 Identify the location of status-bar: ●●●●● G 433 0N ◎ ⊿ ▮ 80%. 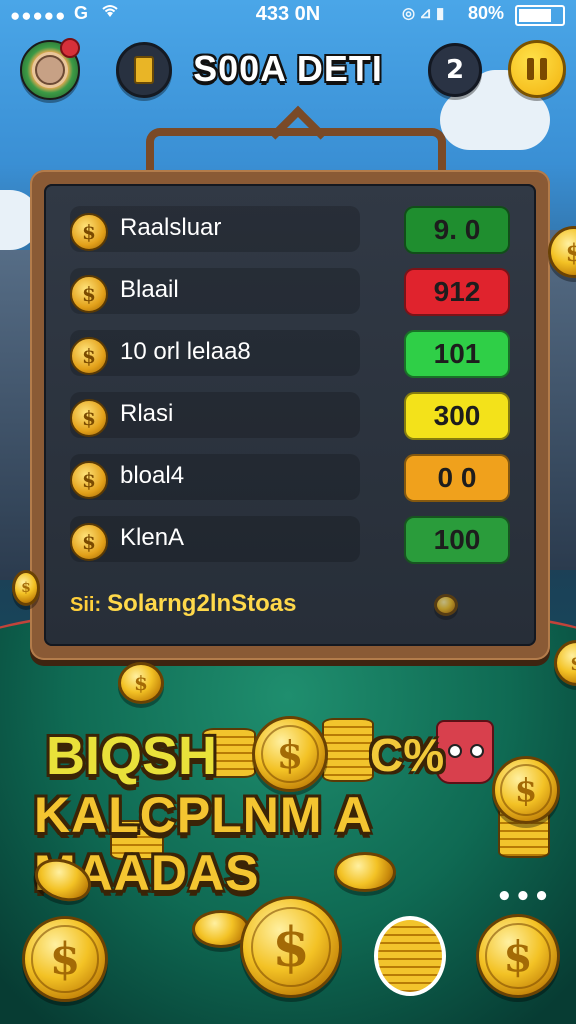
(288, 14).